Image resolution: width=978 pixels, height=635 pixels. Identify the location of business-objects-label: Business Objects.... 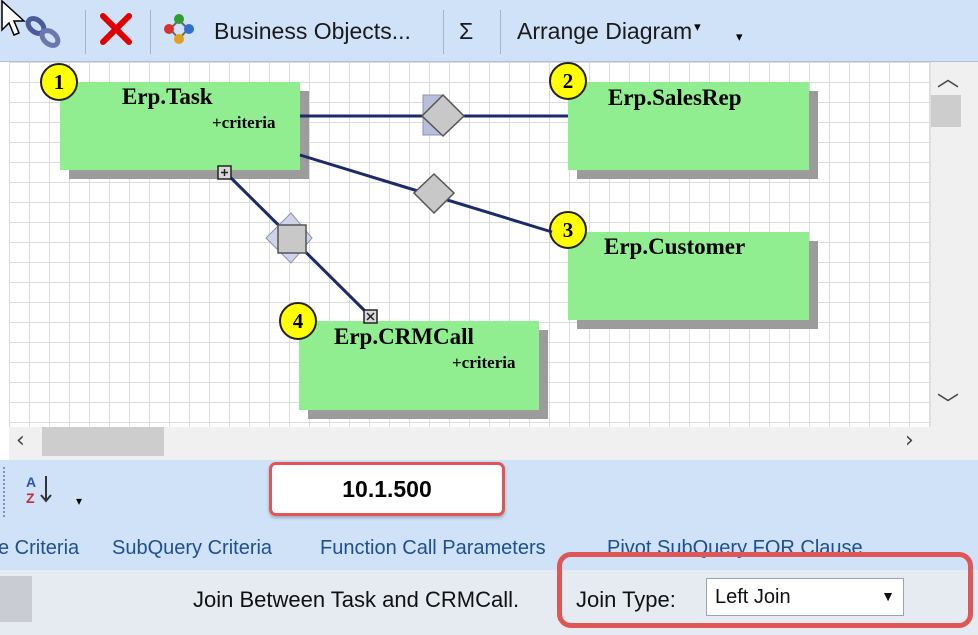
(312, 30).